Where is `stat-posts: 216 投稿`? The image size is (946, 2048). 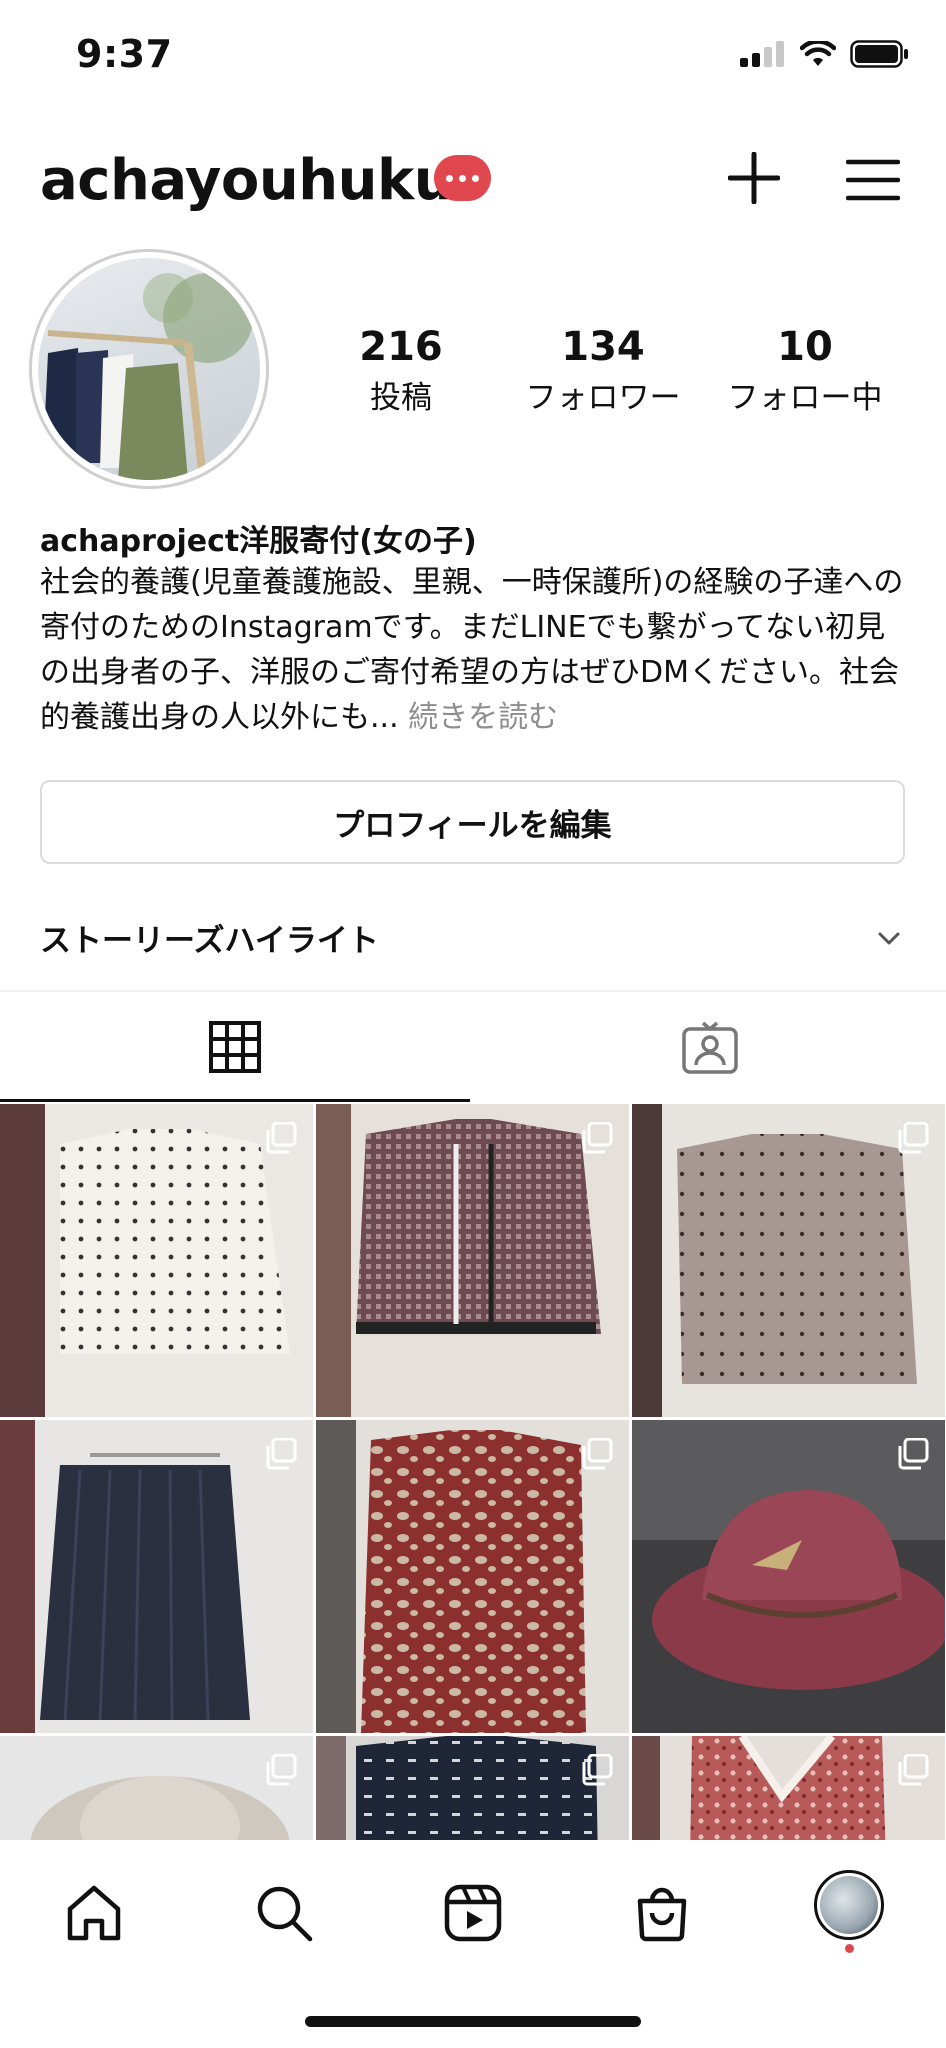
stat-posts: 216 投稿 is located at coordinates (401, 370).